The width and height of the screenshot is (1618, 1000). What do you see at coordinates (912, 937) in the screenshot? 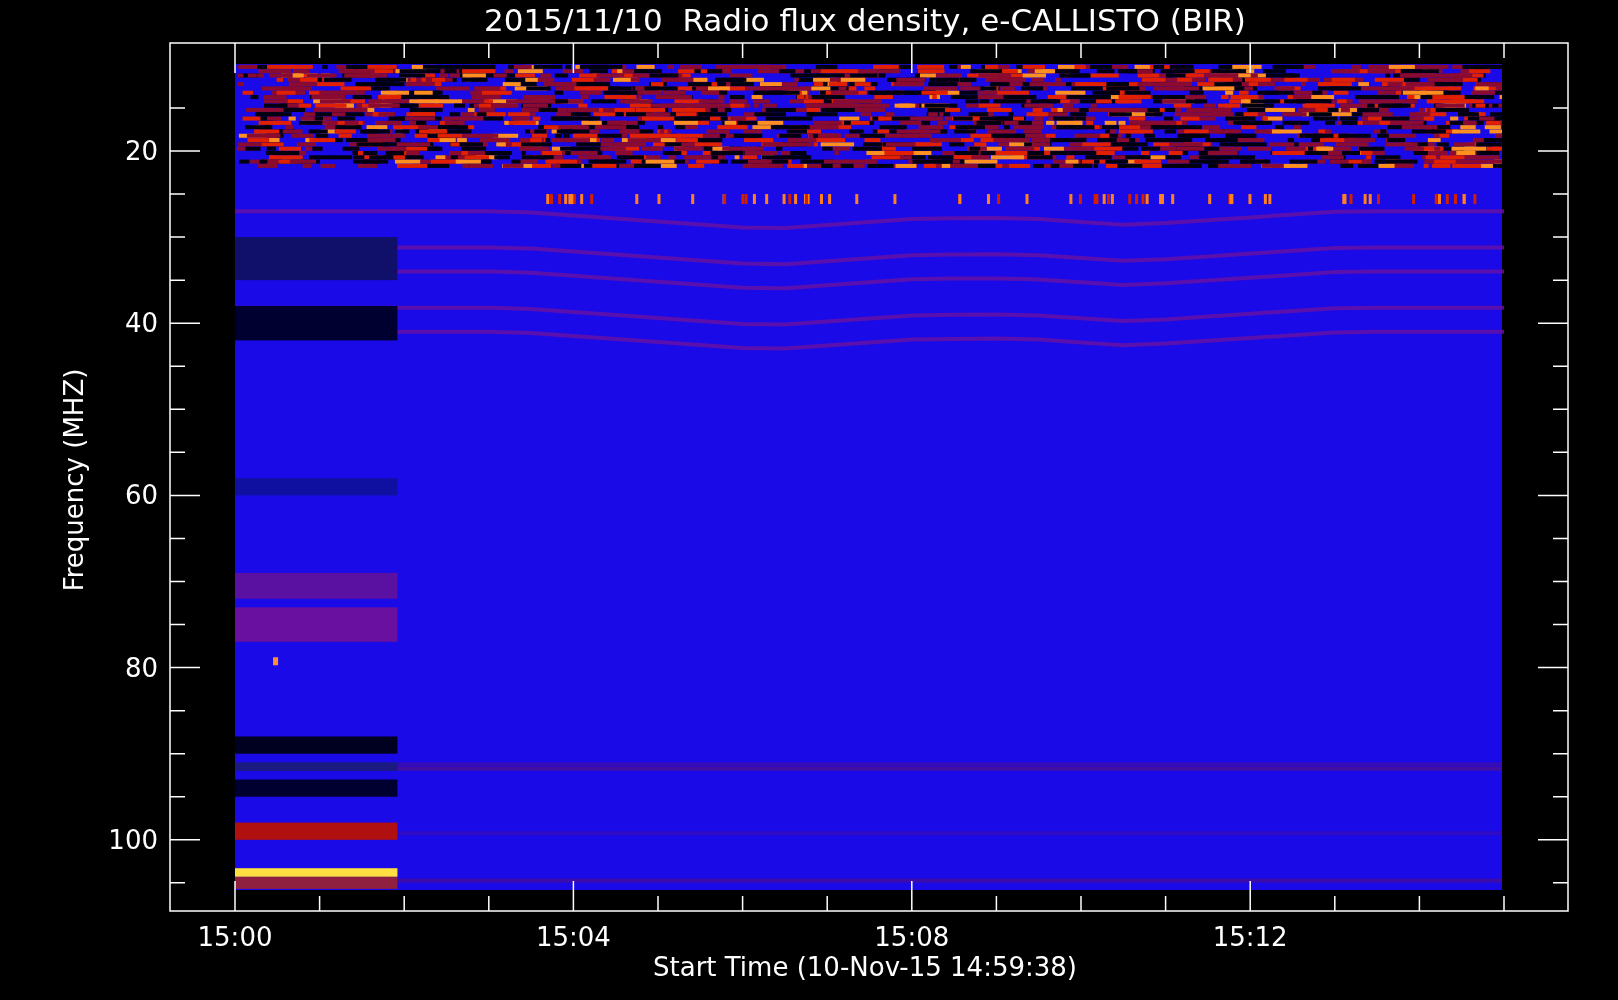
I see `tick-label: 15:08` at bounding box center [912, 937].